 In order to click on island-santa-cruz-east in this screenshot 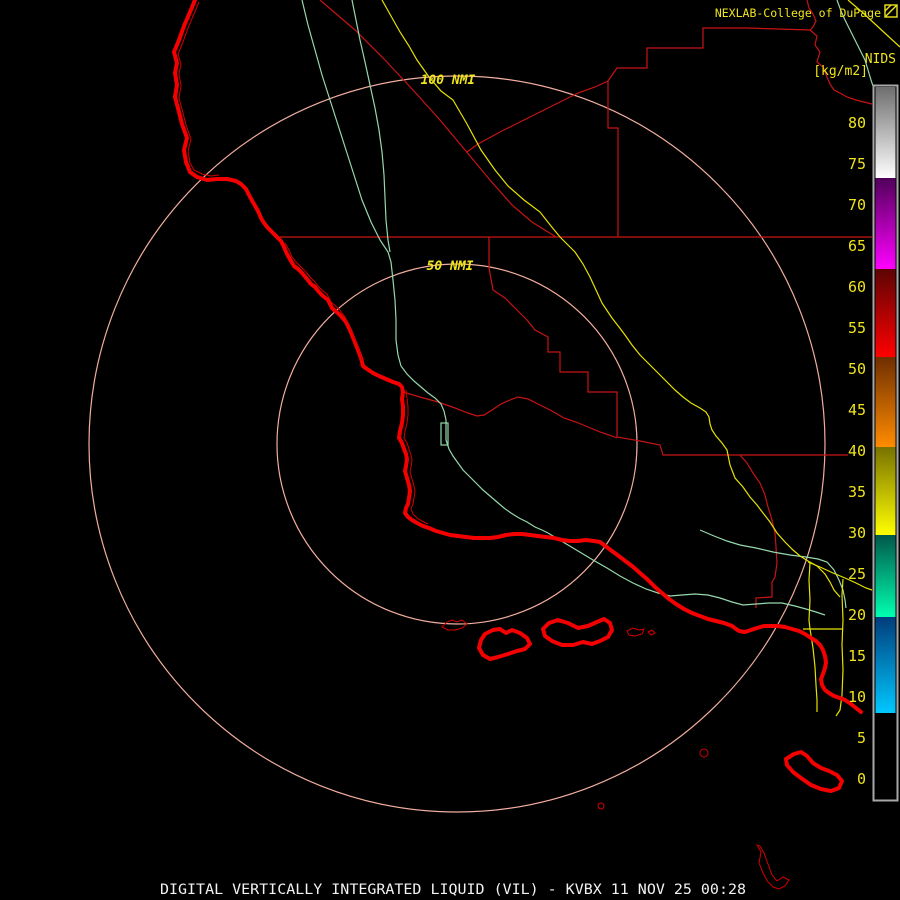, I will do `click(651, 632)`.